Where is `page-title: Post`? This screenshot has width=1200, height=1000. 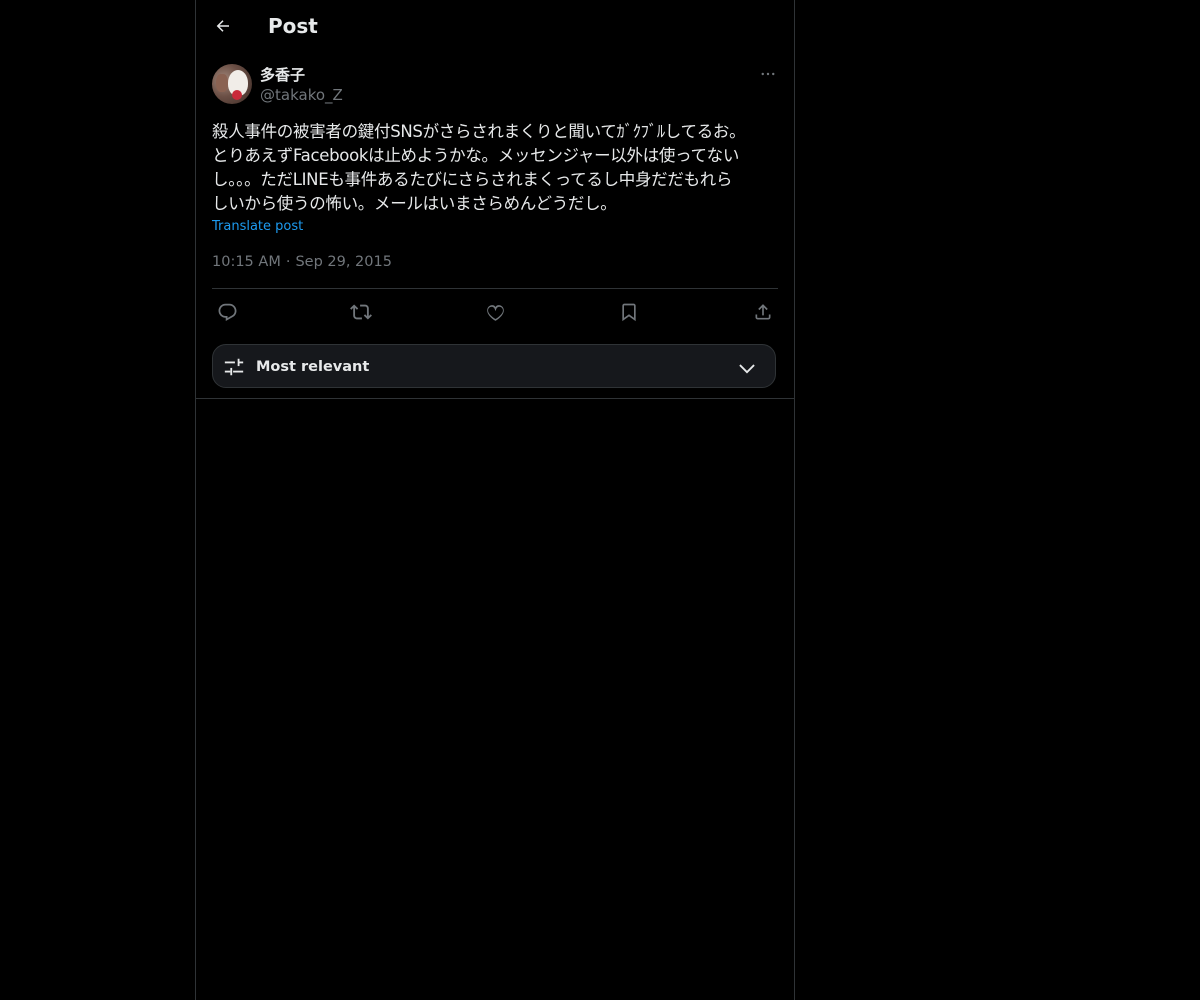
page-title: Post is located at coordinates (293, 26).